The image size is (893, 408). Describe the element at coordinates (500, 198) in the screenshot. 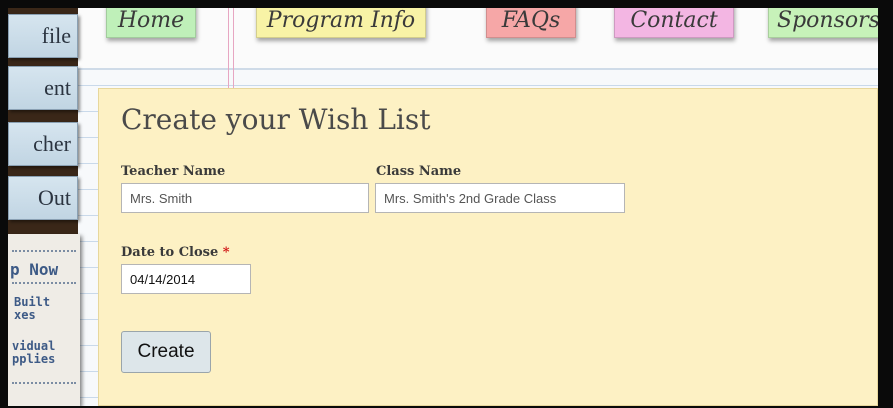

I see `class-name-input: Mrs. Smith's 2nd Grade Class` at that location.